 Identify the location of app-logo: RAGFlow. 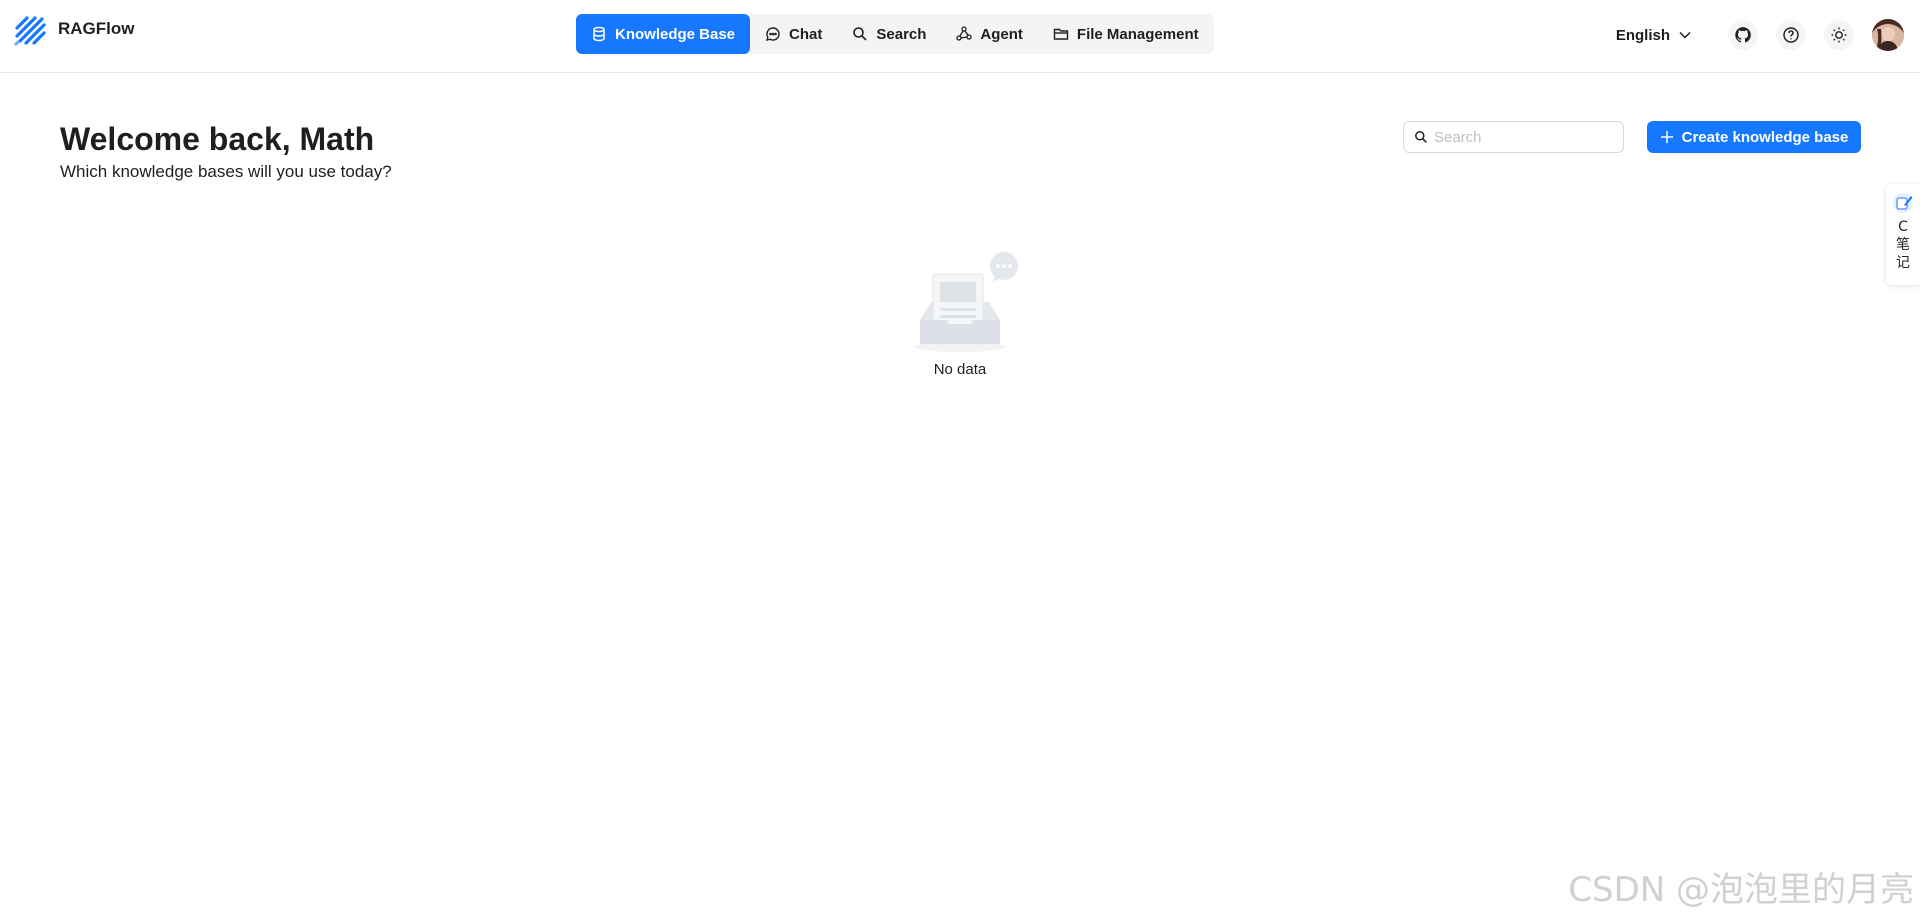
(74, 31).